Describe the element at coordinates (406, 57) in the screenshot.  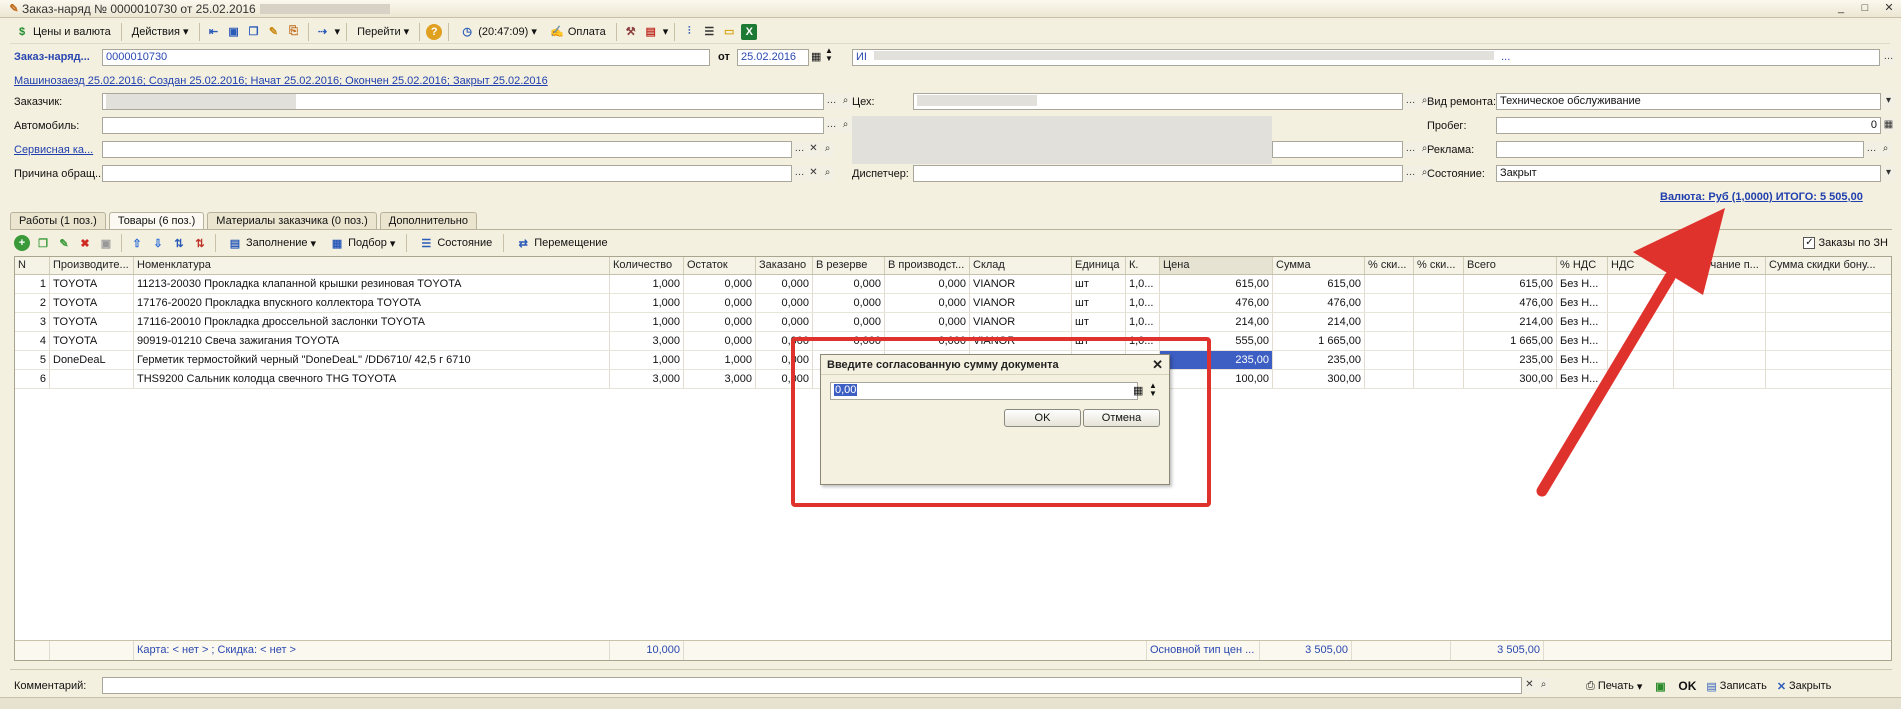
I see `order-number-field: 0000010730` at that location.